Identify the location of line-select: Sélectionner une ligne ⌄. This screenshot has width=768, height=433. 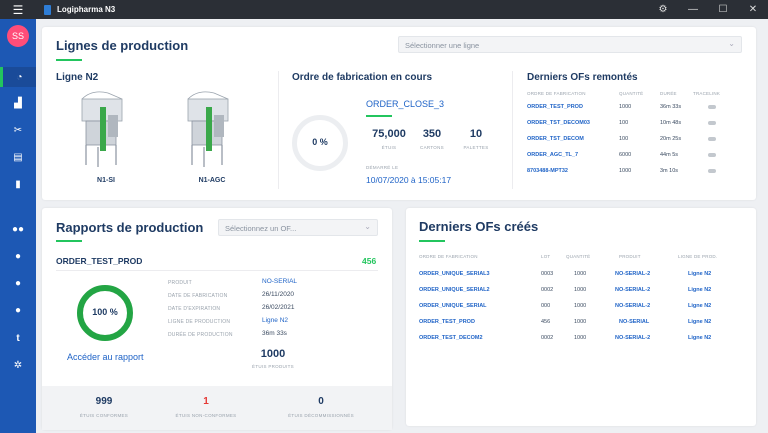
(570, 44).